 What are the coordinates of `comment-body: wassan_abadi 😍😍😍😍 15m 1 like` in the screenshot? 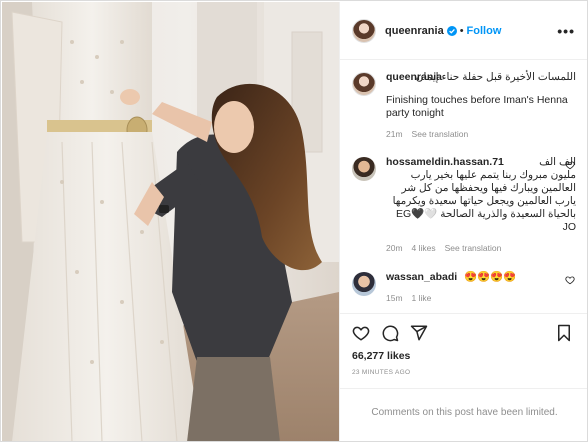 It's located at (481, 288).